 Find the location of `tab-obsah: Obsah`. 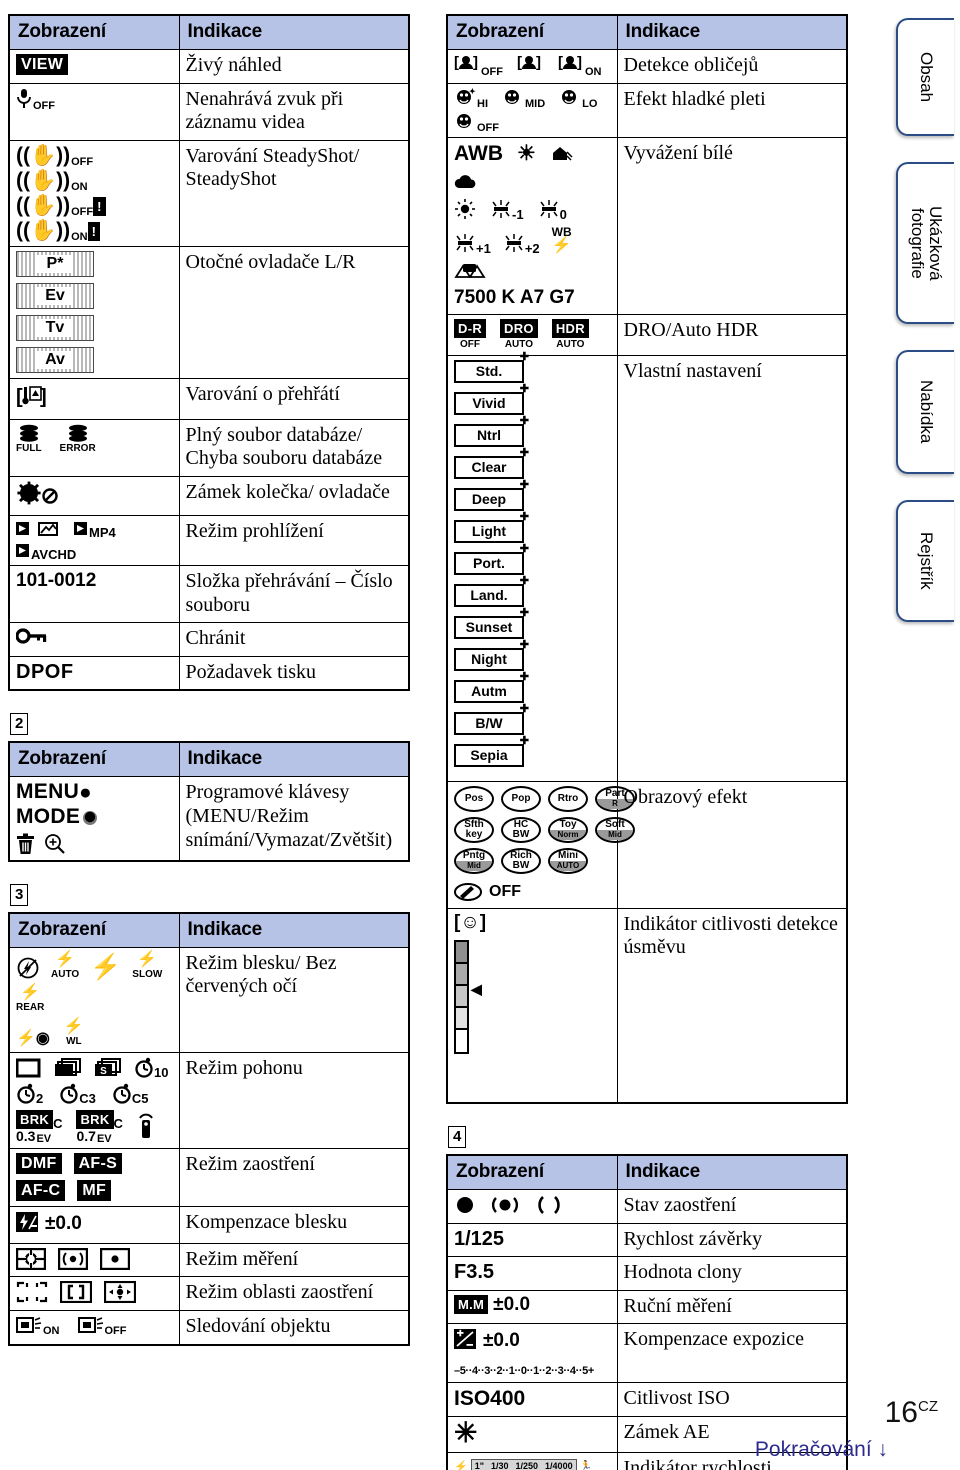

tab-obsah: Obsah is located at coordinates (925, 77).